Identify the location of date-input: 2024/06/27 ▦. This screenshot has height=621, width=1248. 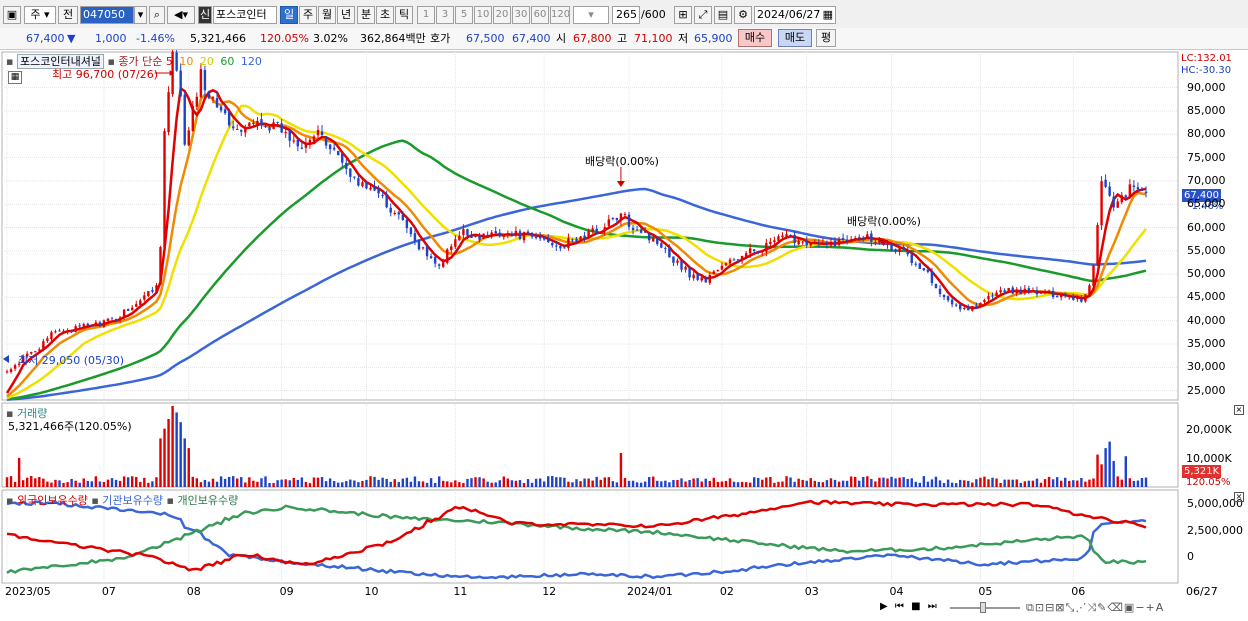
(795, 15).